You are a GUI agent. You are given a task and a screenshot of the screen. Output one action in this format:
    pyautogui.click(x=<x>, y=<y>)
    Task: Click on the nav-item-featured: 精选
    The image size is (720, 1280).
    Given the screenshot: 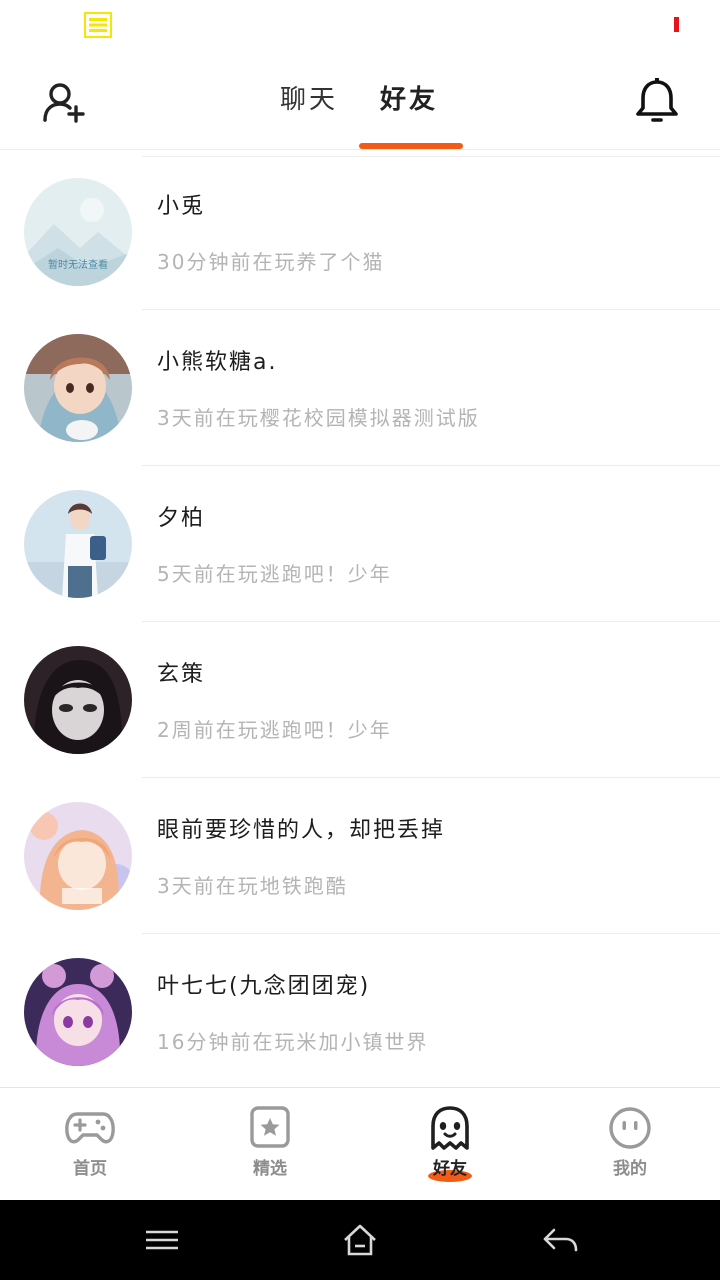 What is the action you would take?
    pyautogui.click(x=270, y=1144)
    